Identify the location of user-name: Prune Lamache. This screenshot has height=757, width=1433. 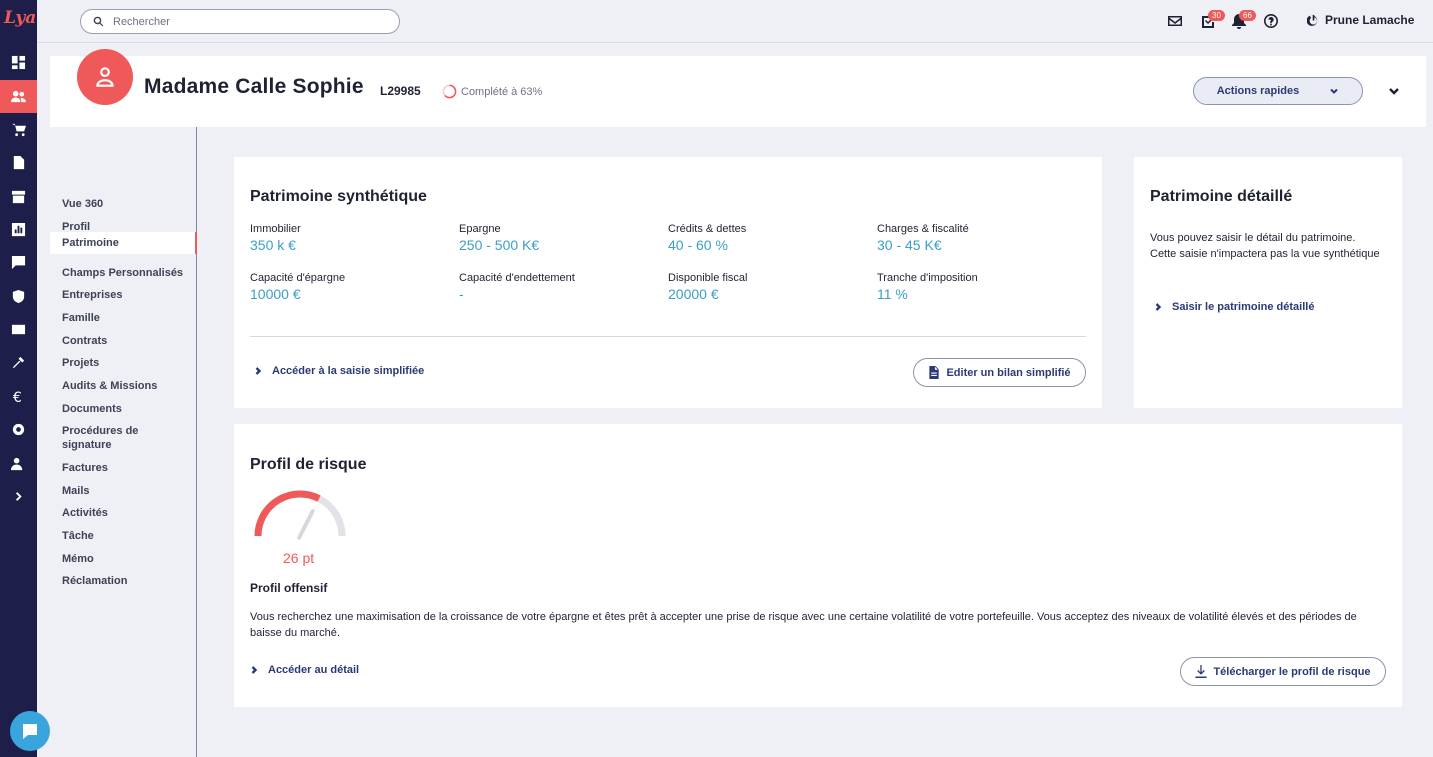
(1370, 20).